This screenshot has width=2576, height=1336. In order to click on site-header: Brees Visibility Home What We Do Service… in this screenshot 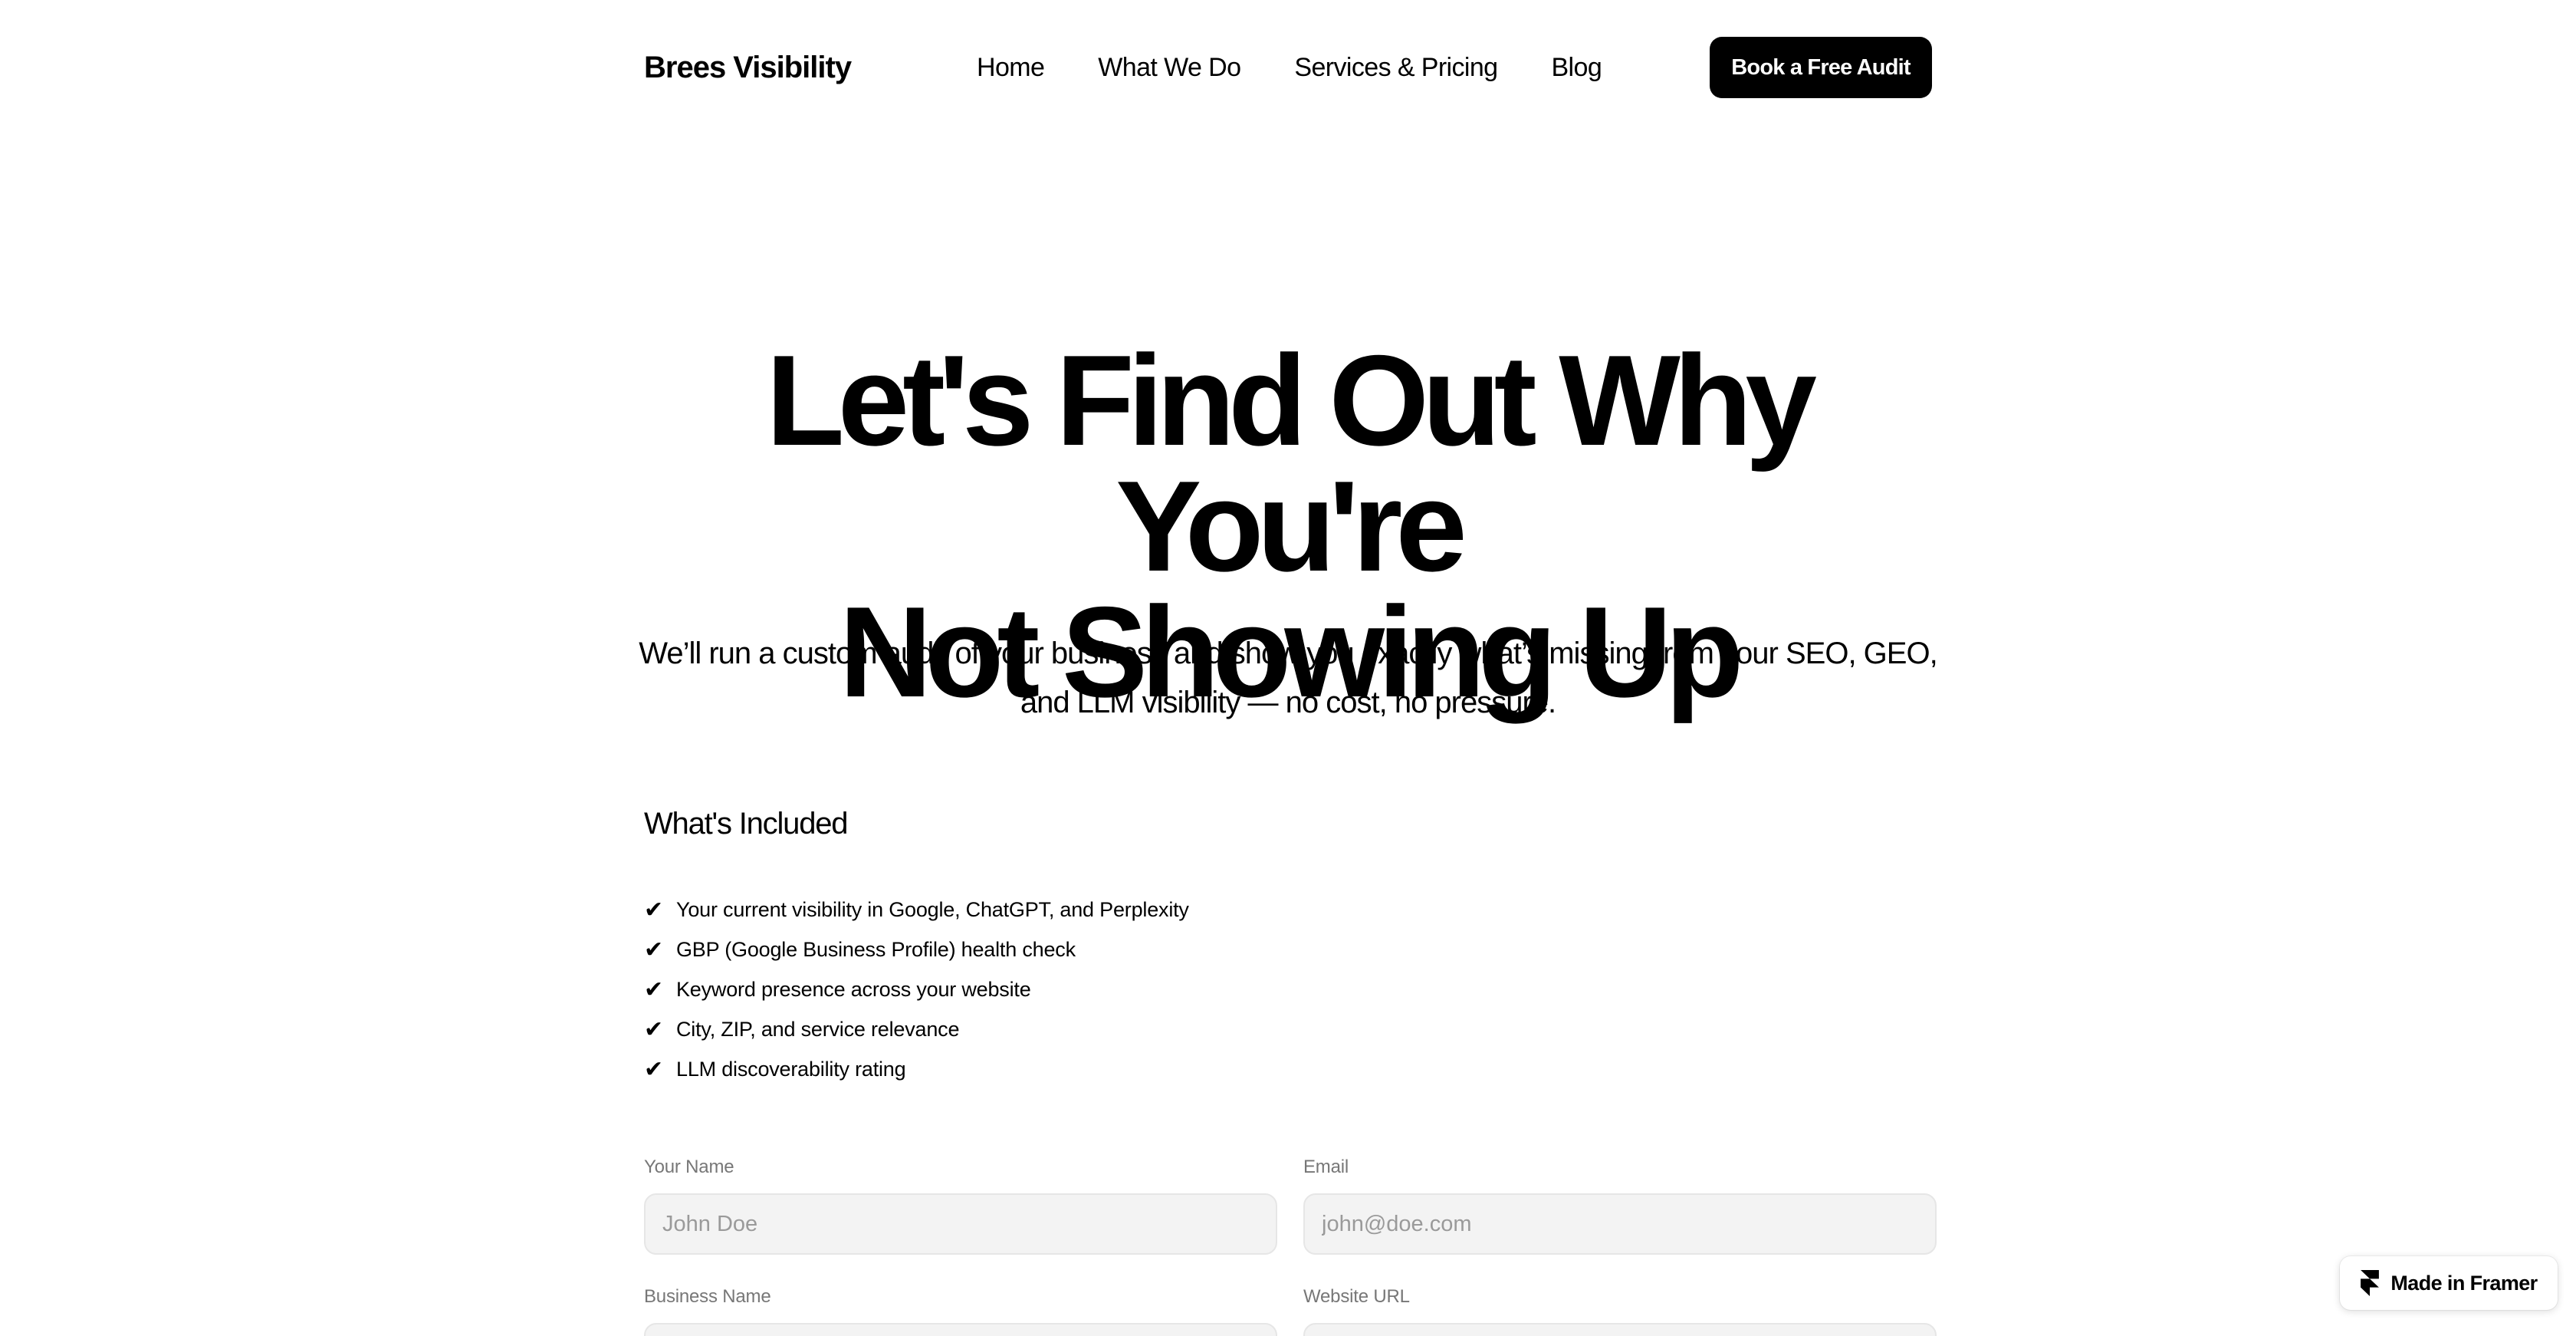, I will do `click(1288, 67)`.